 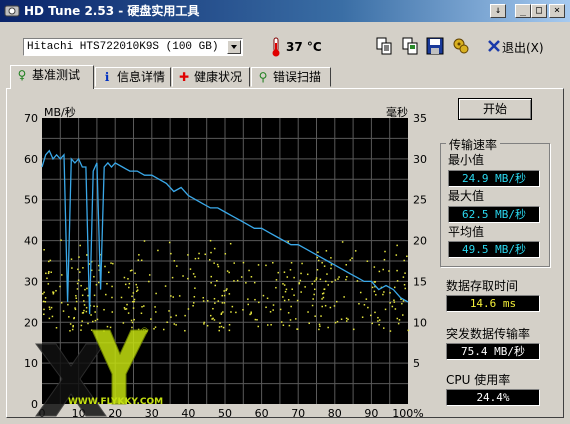 I want to click on save-icon, so click(x=435, y=46).